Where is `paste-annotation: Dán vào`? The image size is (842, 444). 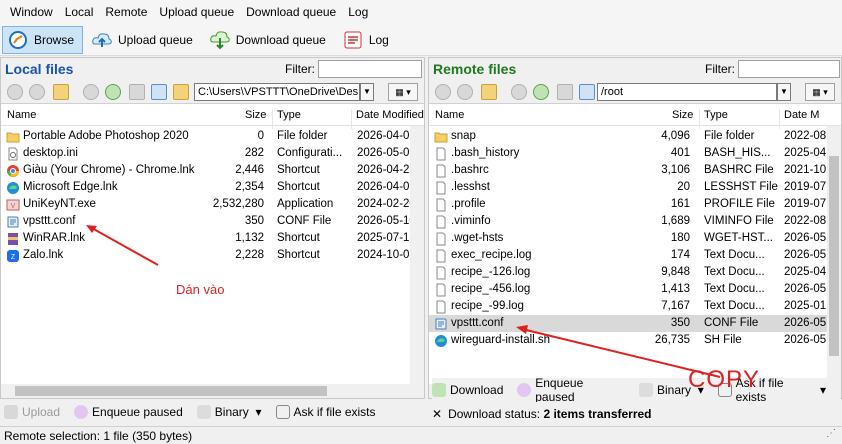 paste-annotation: Dán vào is located at coordinates (200, 289).